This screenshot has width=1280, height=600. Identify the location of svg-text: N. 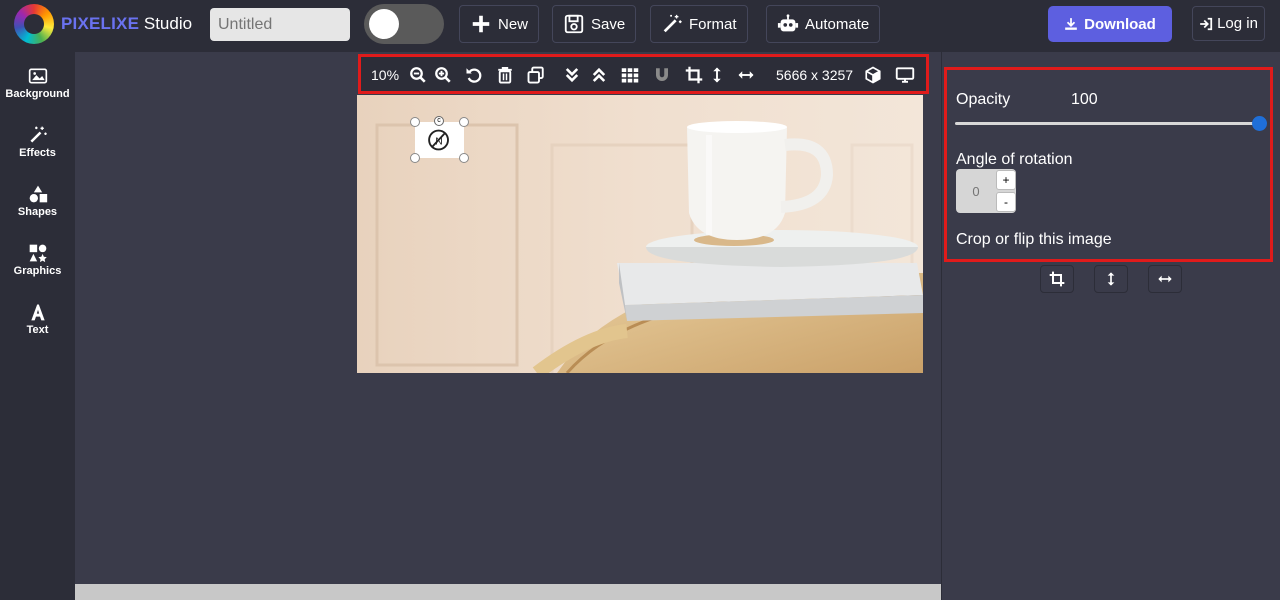
(439, 142).